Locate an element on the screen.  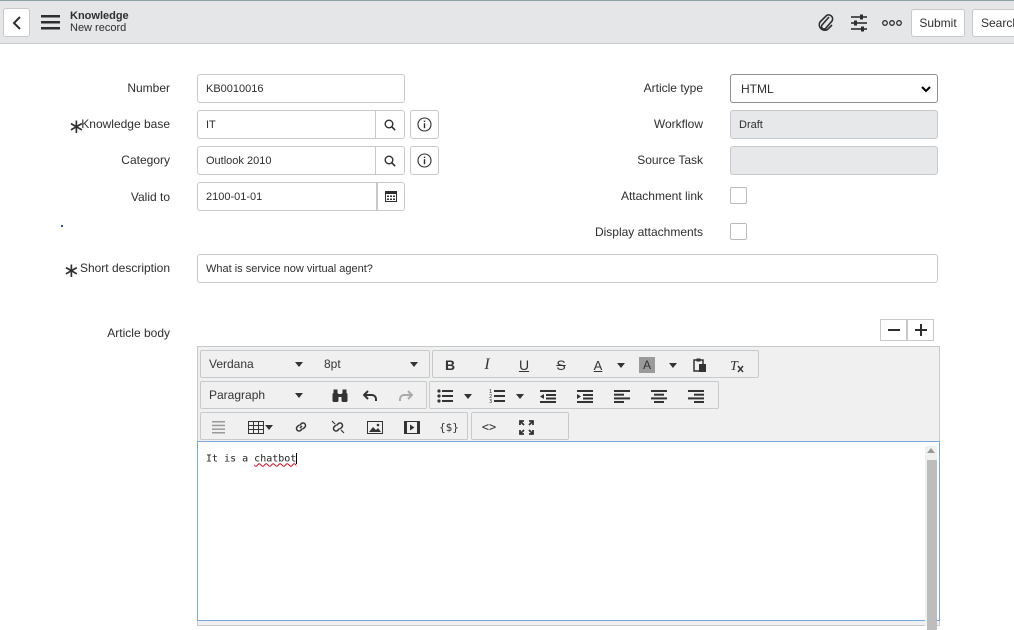
more-options-icon is located at coordinates (892, 23).